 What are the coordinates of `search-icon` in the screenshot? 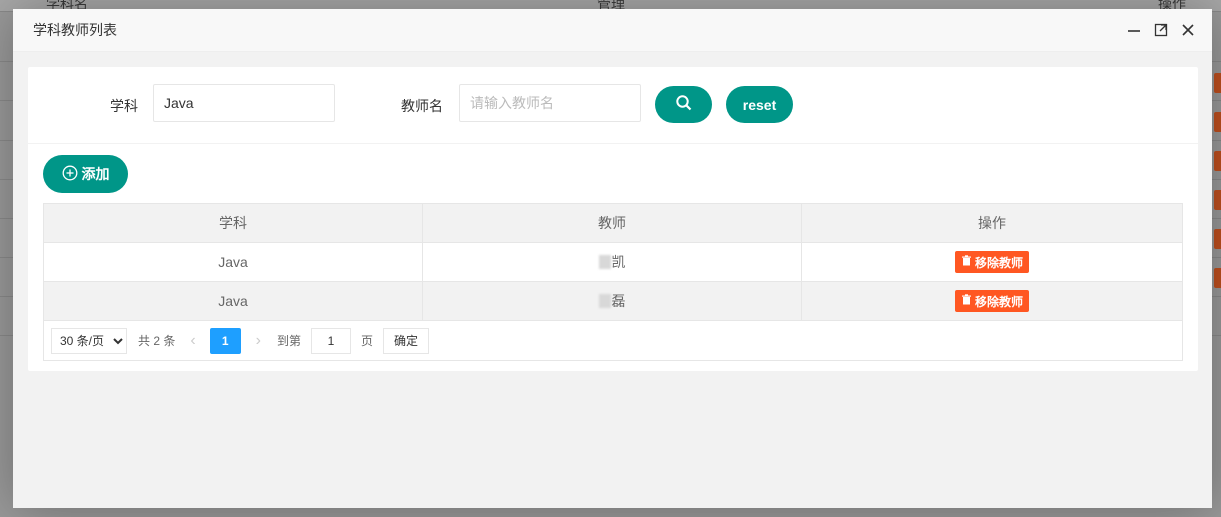 It's located at (684, 104).